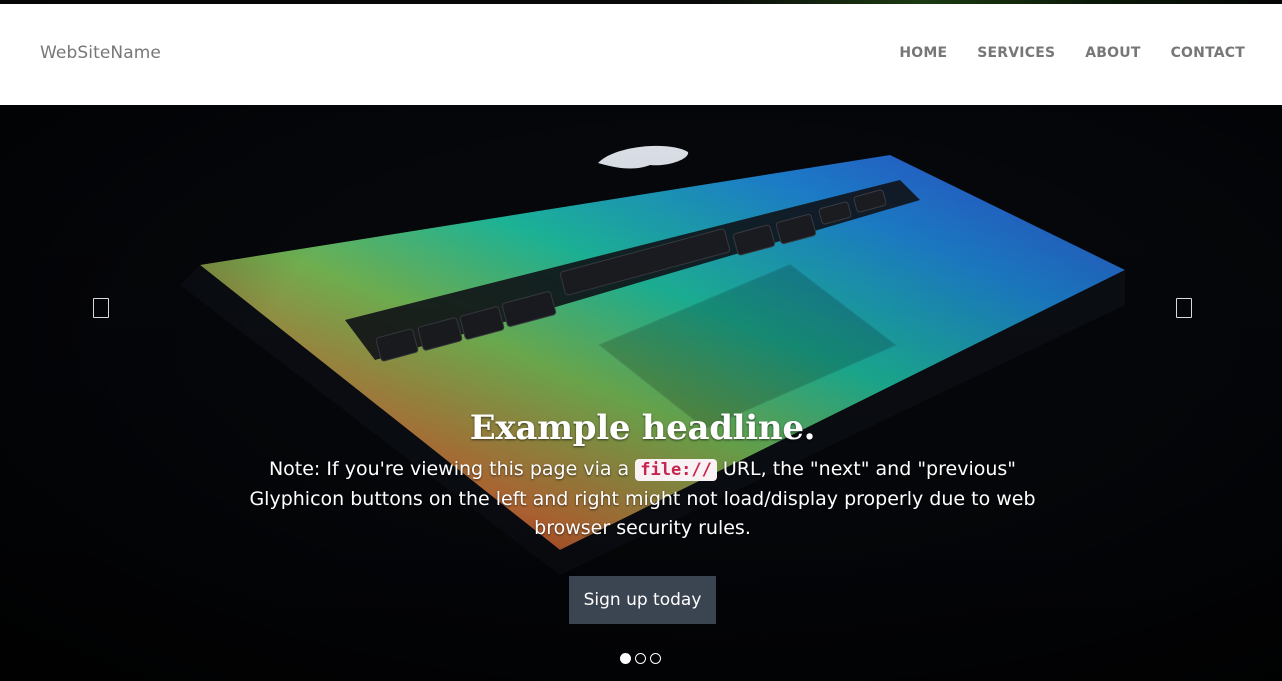 Image resolution: width=1282 pixels, height=681 pixels. I want to click on chevron-left-icon, so click(101, 308).